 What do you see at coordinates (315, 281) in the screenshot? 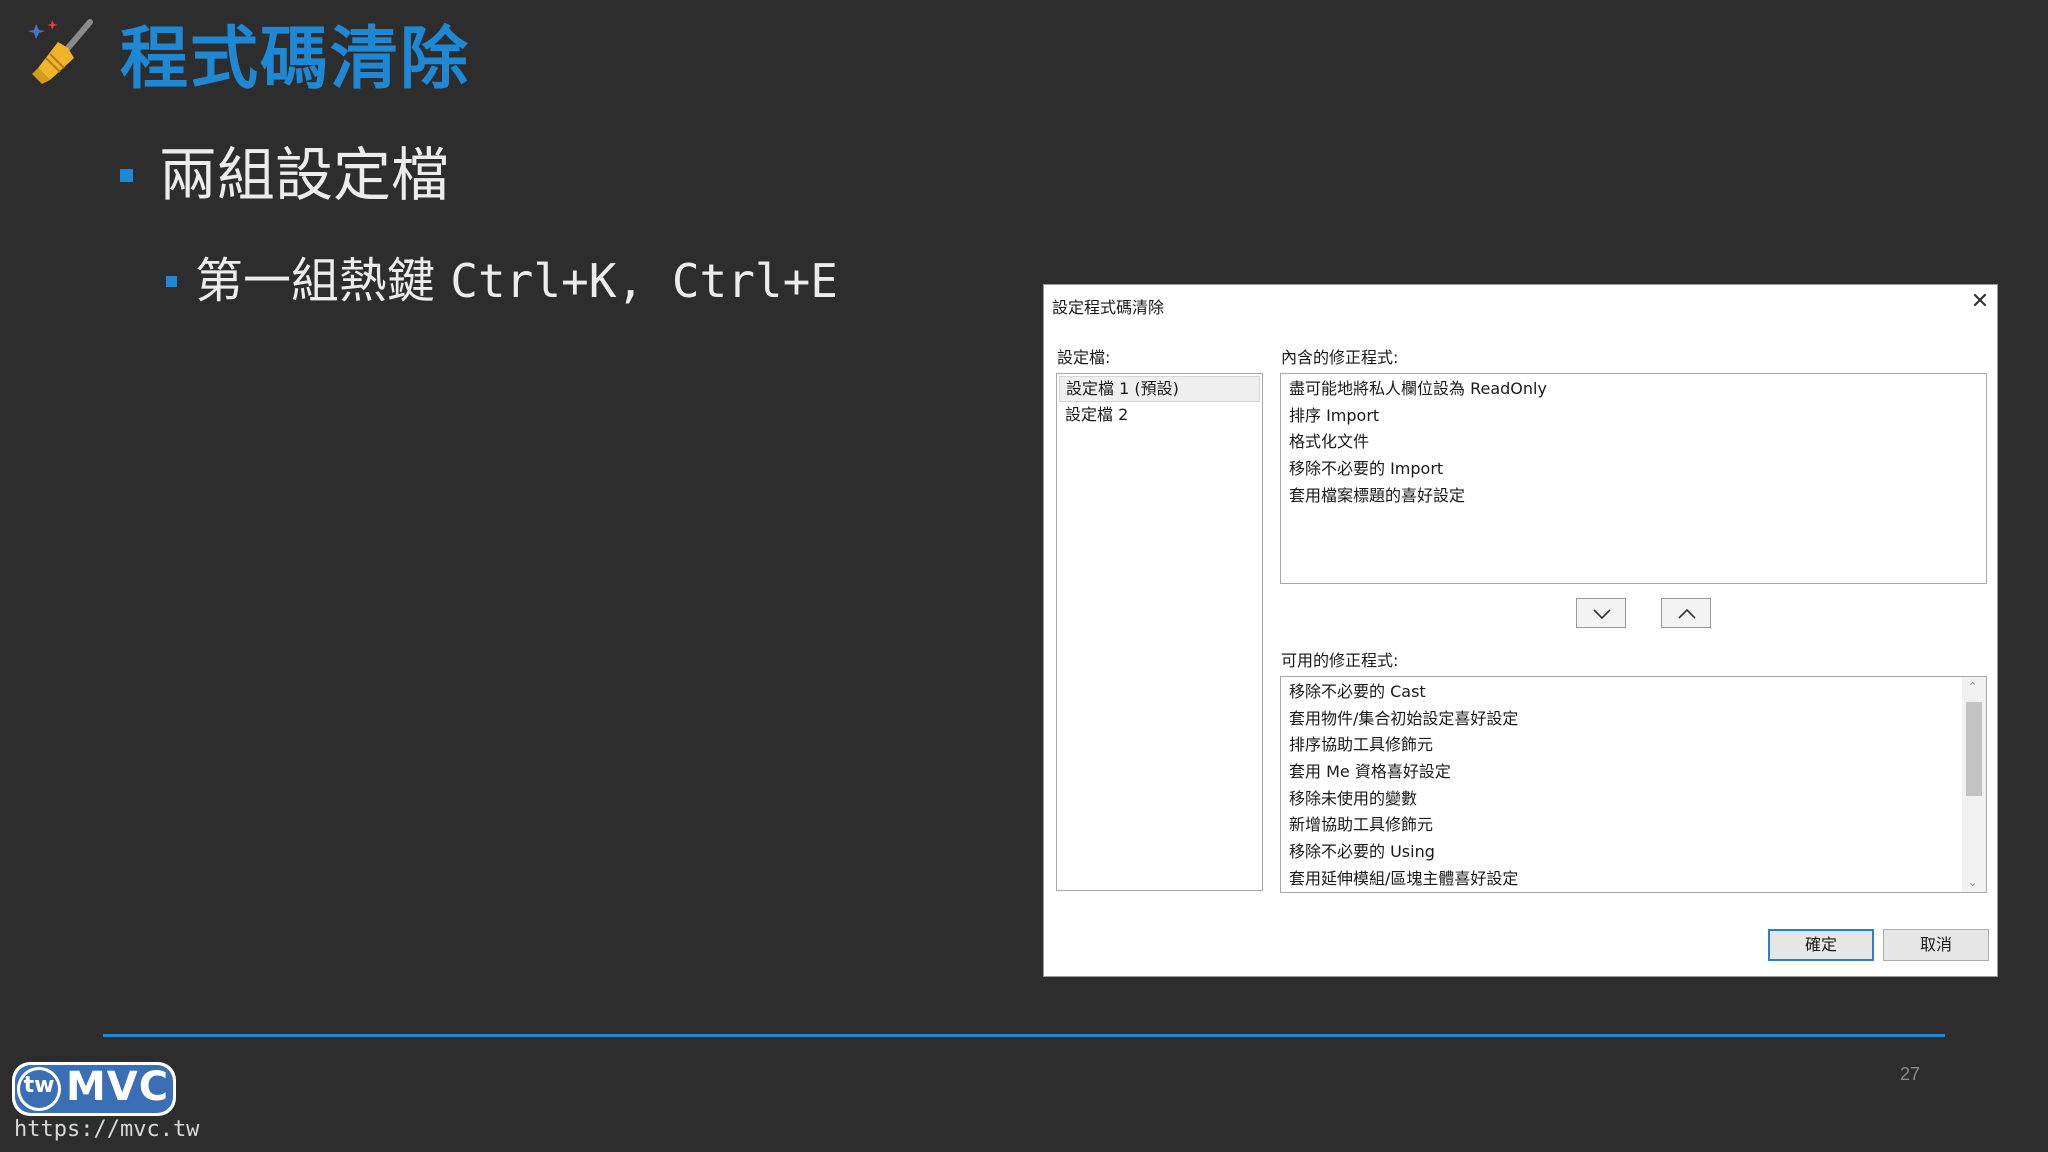
I see `hotkey-label: 第一組熱鍵` at bounding box center [315, 281].